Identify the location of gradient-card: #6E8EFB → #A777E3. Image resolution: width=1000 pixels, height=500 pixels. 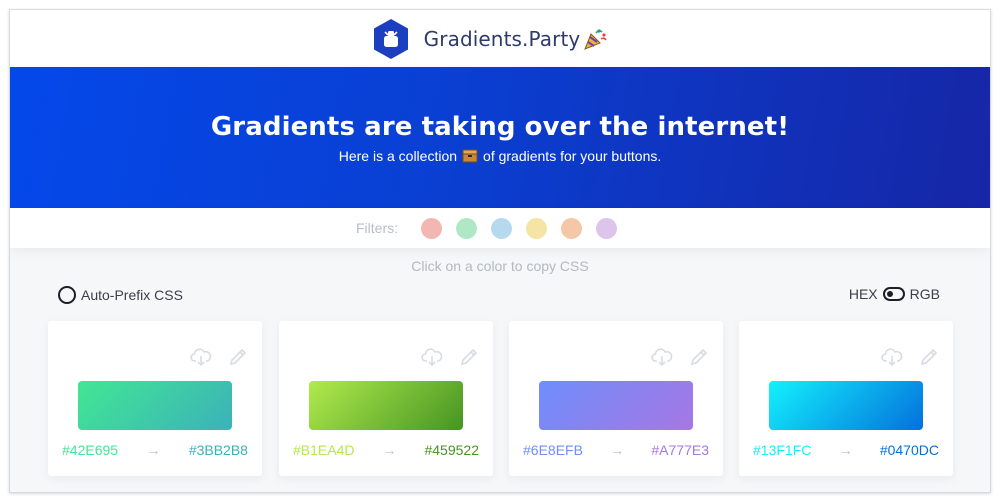
(616, 398).